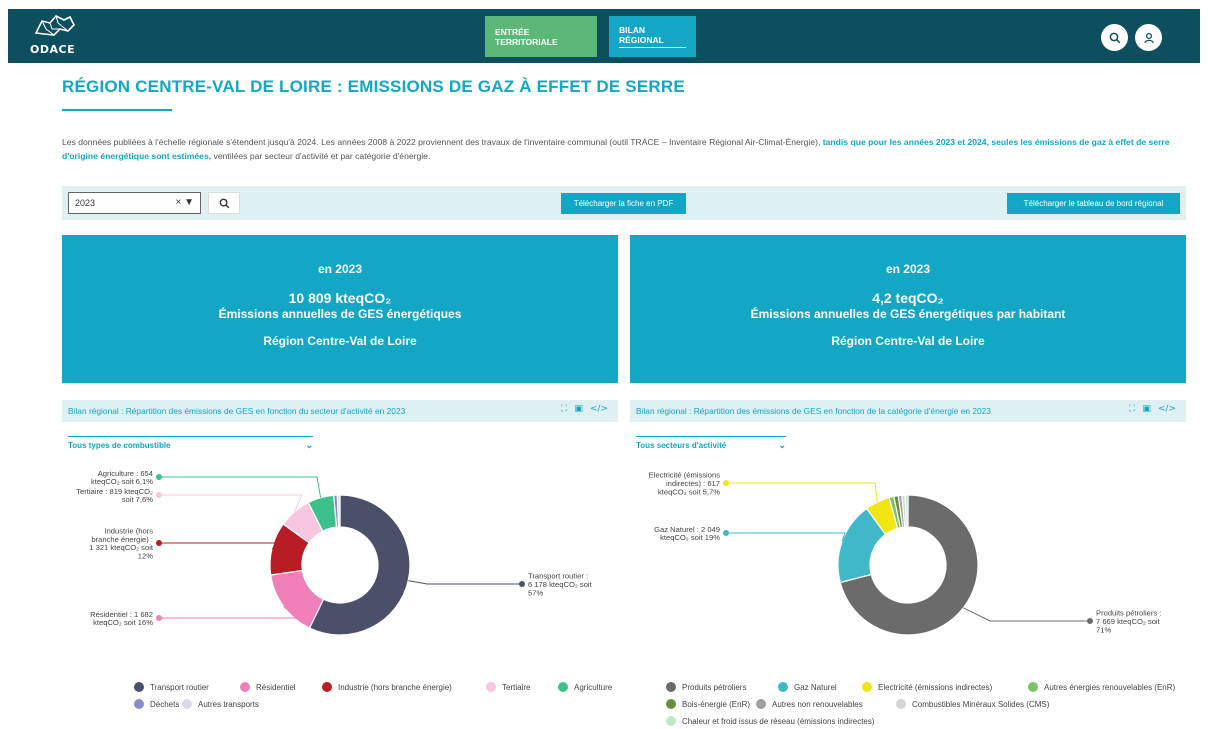  What do you see at coordinates (782, 445) in the screenshot?
I see `chevron-down-icon: ⌄` at bounding box center [782, 445].